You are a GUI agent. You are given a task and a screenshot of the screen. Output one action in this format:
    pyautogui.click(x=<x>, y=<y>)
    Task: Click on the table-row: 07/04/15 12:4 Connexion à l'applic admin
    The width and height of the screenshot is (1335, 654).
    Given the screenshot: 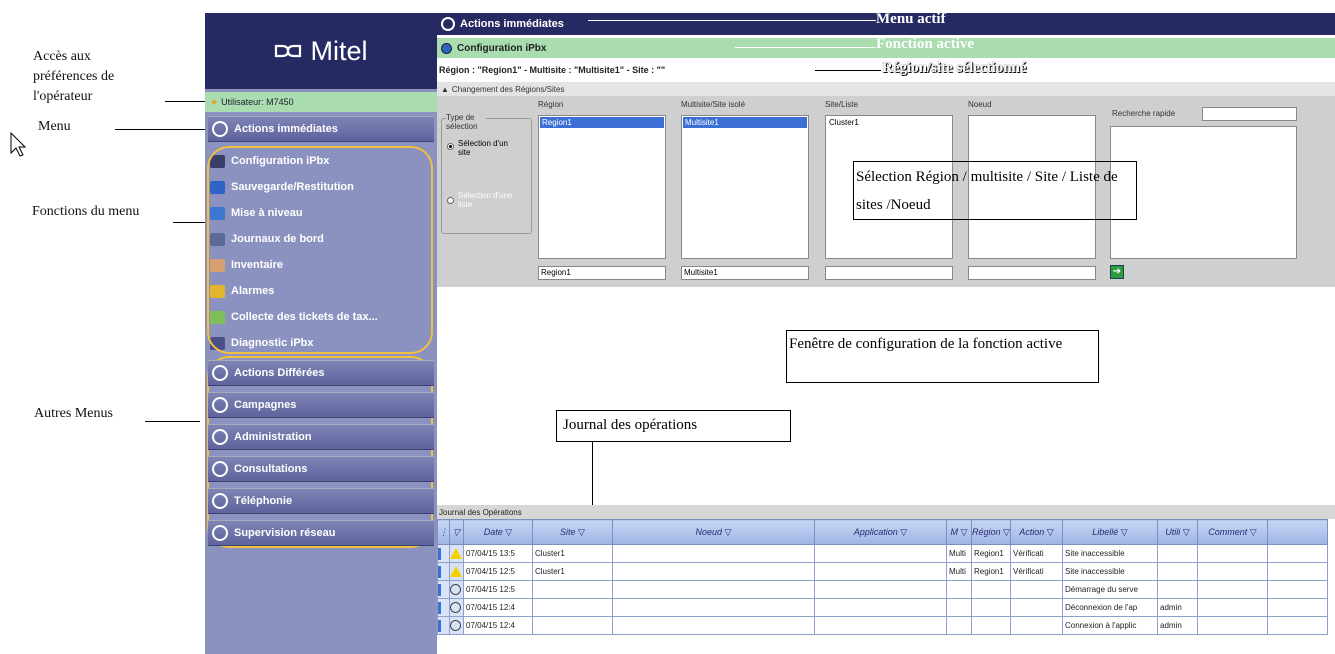 What is the action you would take?
    pyautogui.click(x=882, y=625)
    